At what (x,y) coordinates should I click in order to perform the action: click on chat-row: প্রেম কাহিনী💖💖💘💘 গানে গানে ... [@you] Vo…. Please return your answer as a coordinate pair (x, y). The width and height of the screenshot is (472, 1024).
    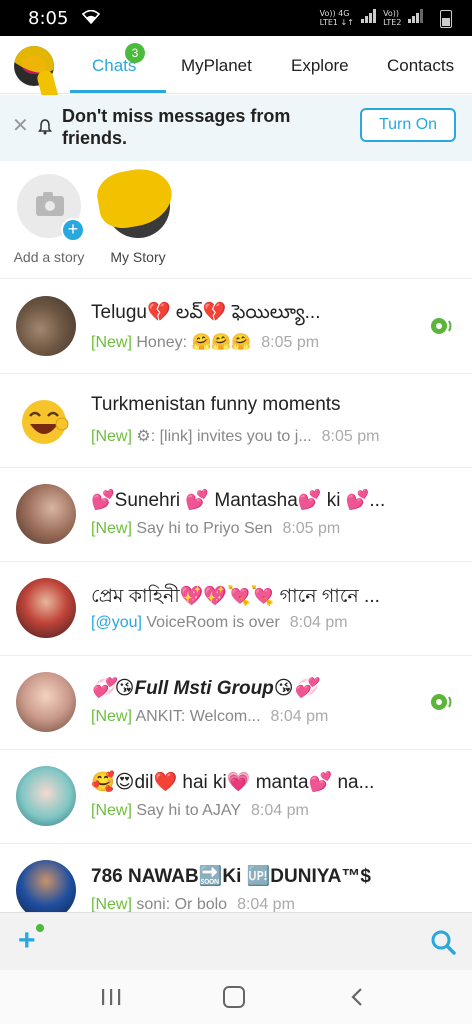
    Looking at the image, I should click on (236, 609).